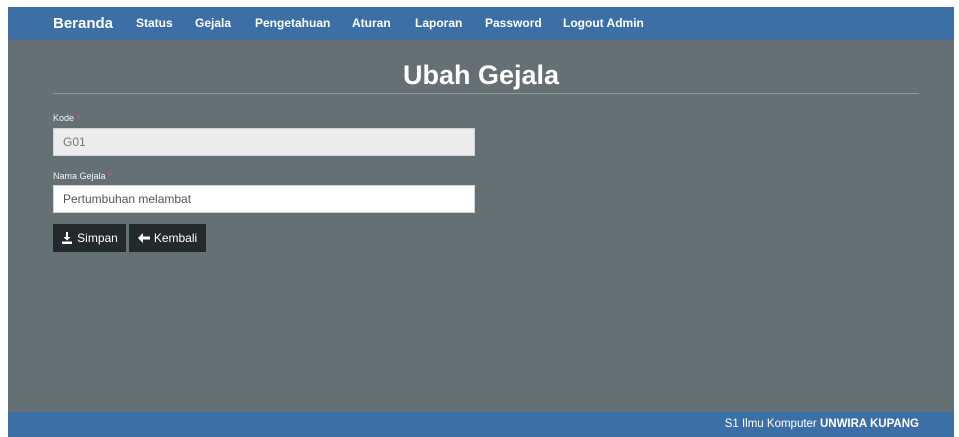 The image size is (959, 437). Describe the element at coordinates (481, 75) in the screenshot. I see `page-title: Ubah Gejala` at that location.